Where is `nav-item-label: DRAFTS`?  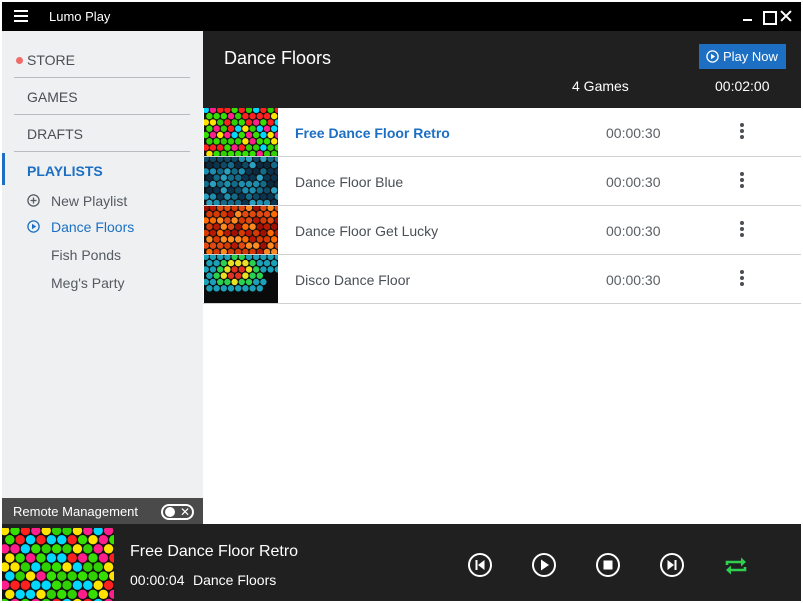 nav-item-label: DRAFTS is located at coordinates (55, 134).